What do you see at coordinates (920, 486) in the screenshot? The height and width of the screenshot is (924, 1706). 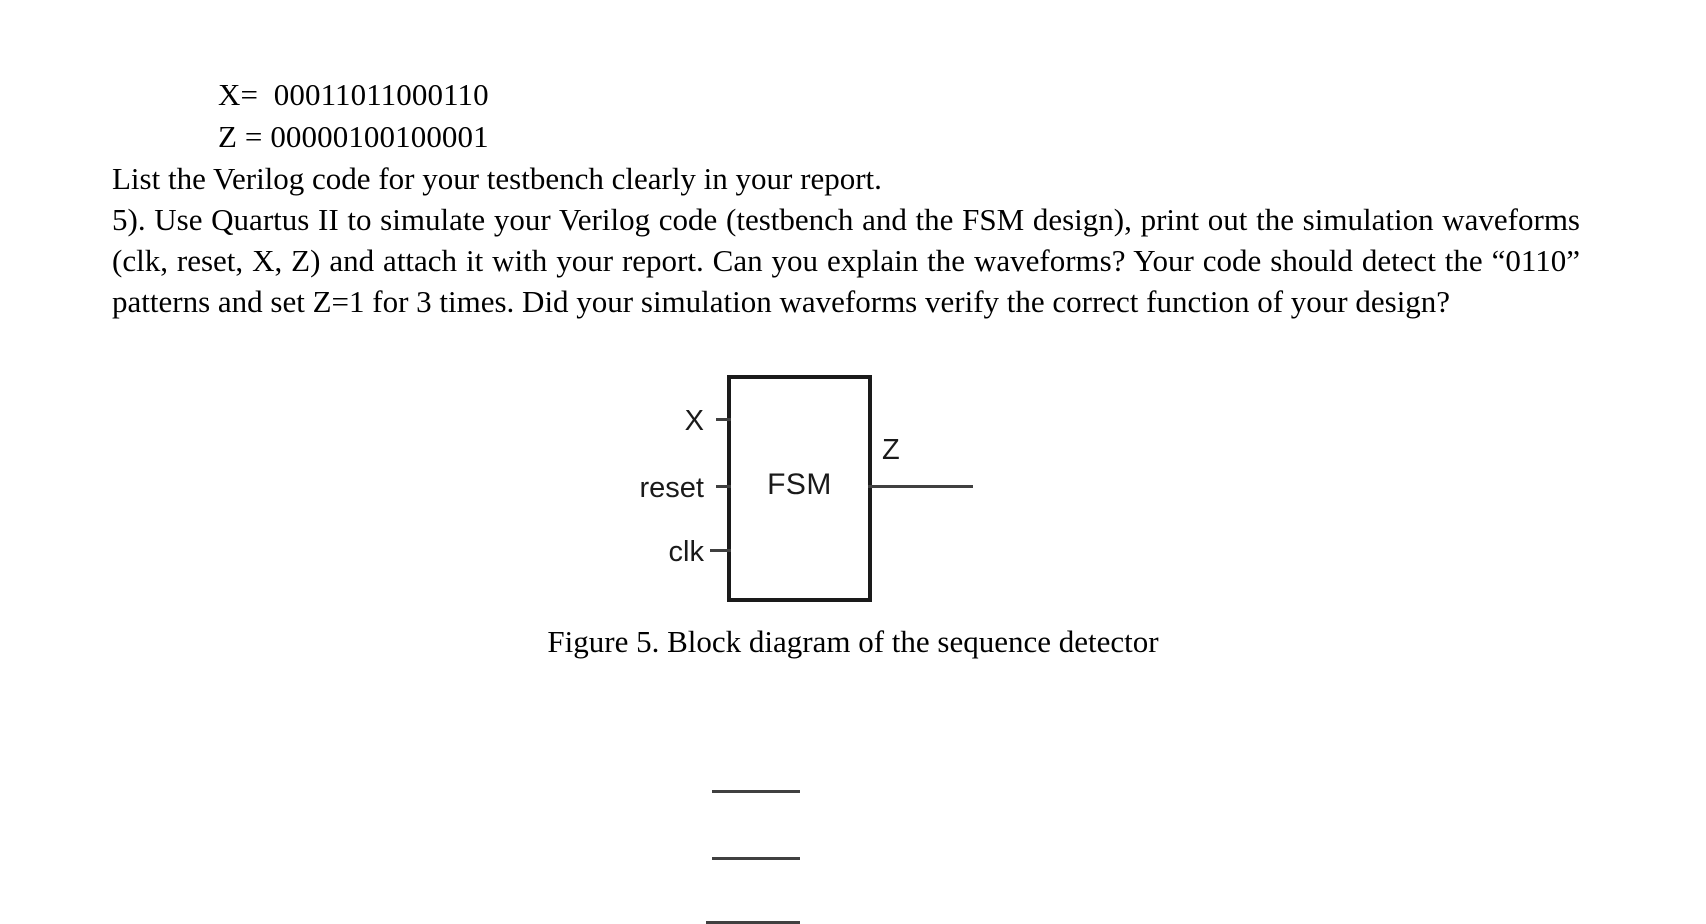 I see `wire-z` at bounding box center [920, 486].